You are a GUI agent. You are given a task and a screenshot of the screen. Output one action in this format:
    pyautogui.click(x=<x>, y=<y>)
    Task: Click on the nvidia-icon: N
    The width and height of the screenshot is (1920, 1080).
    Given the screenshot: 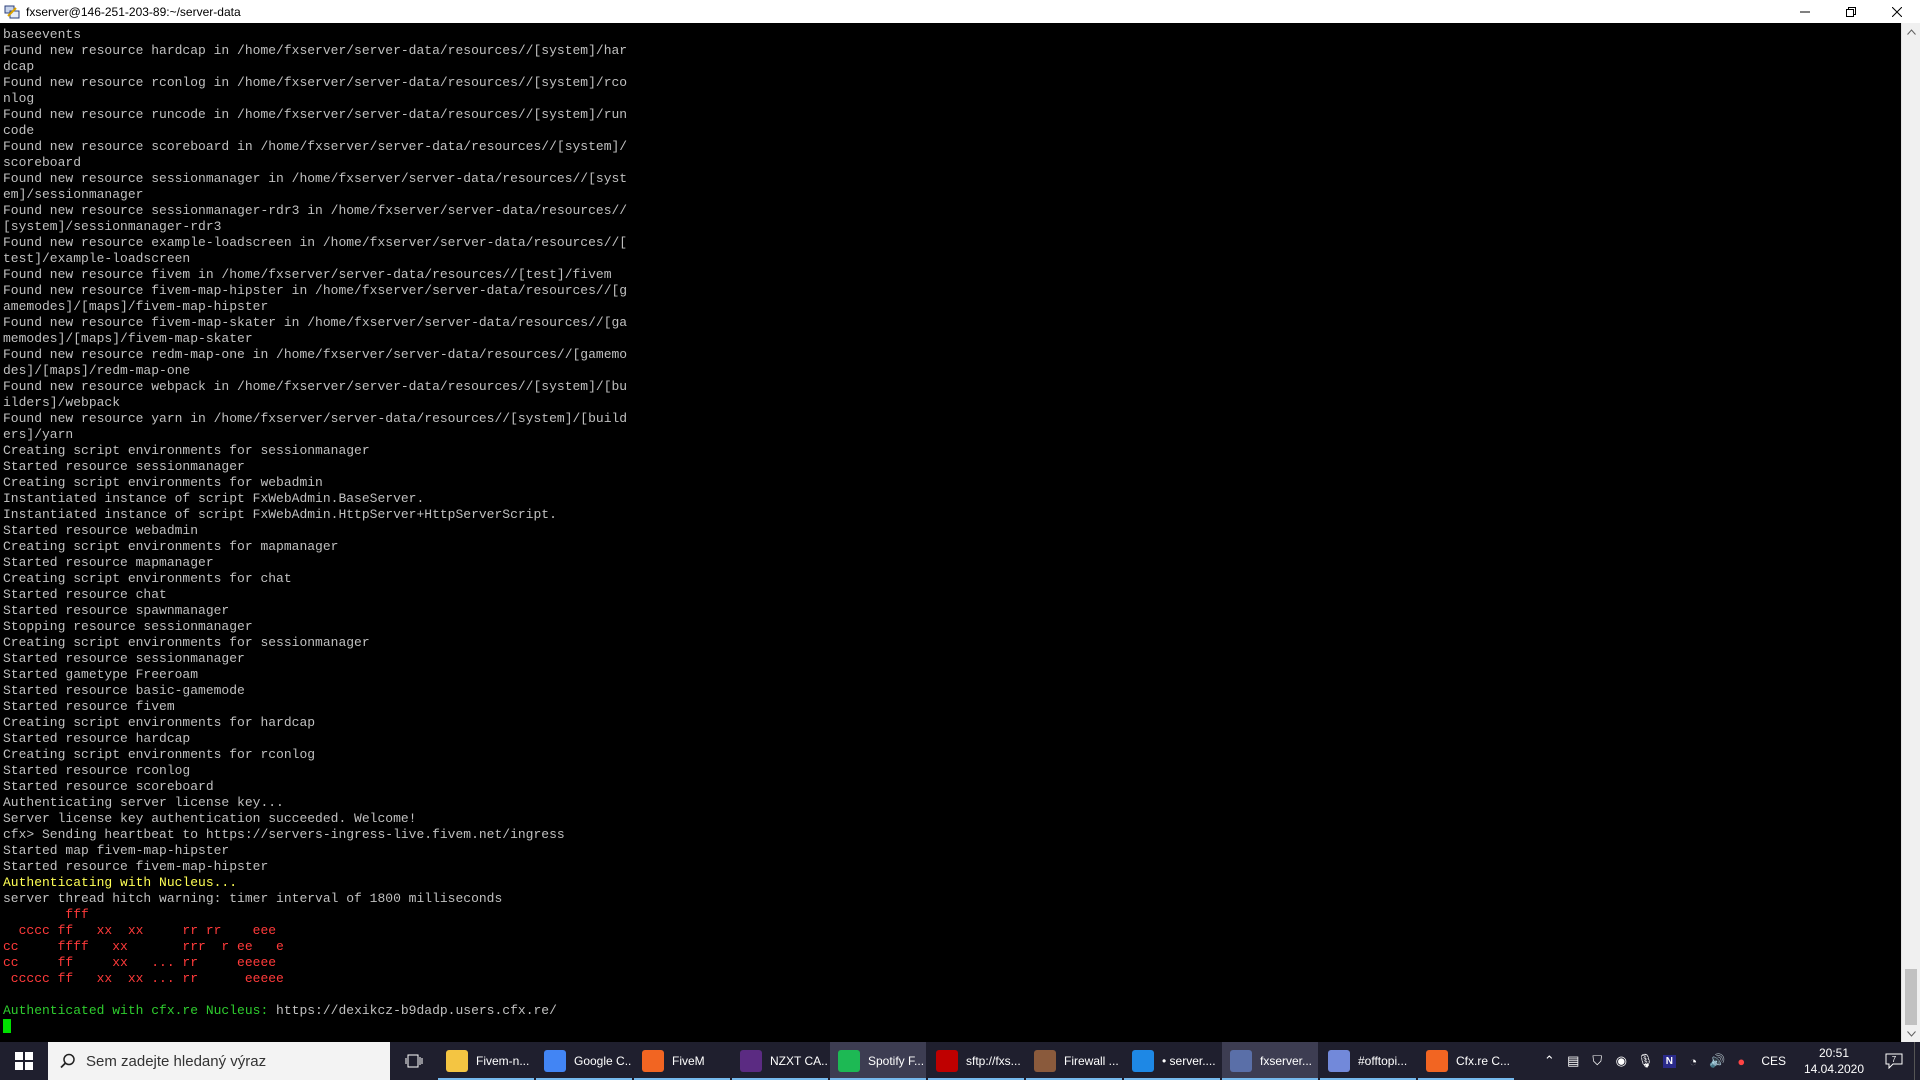 What is the action you would take?
    pyautogui.click(x=1669, y=1061)
    